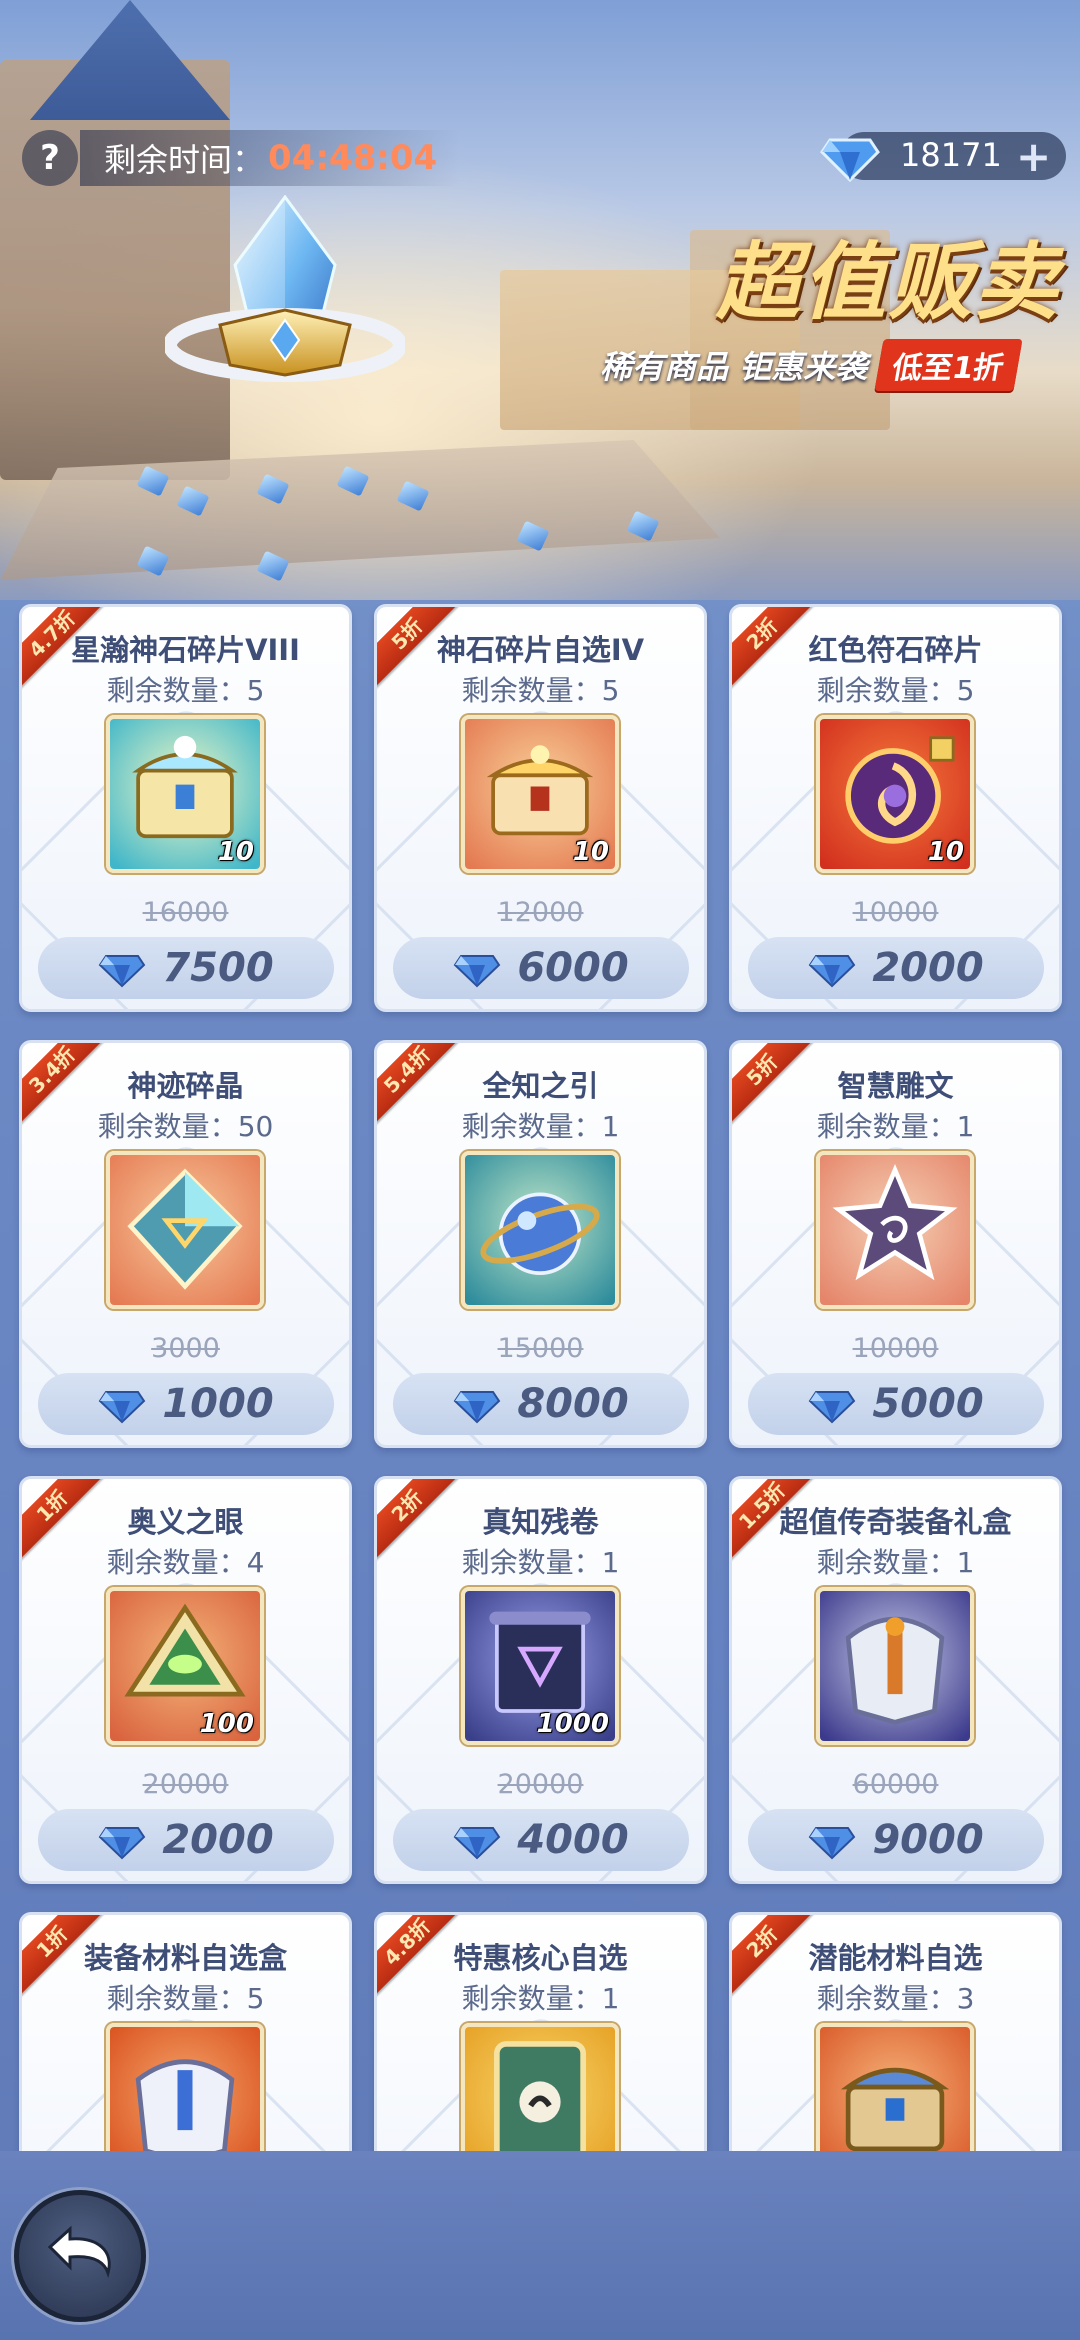 This screenshot has height=2340, width=1080. What do you see at coordinates (928, 1404) in the screenshot?
I see `sale-price: 5000` at bounding box center [928, 1404].